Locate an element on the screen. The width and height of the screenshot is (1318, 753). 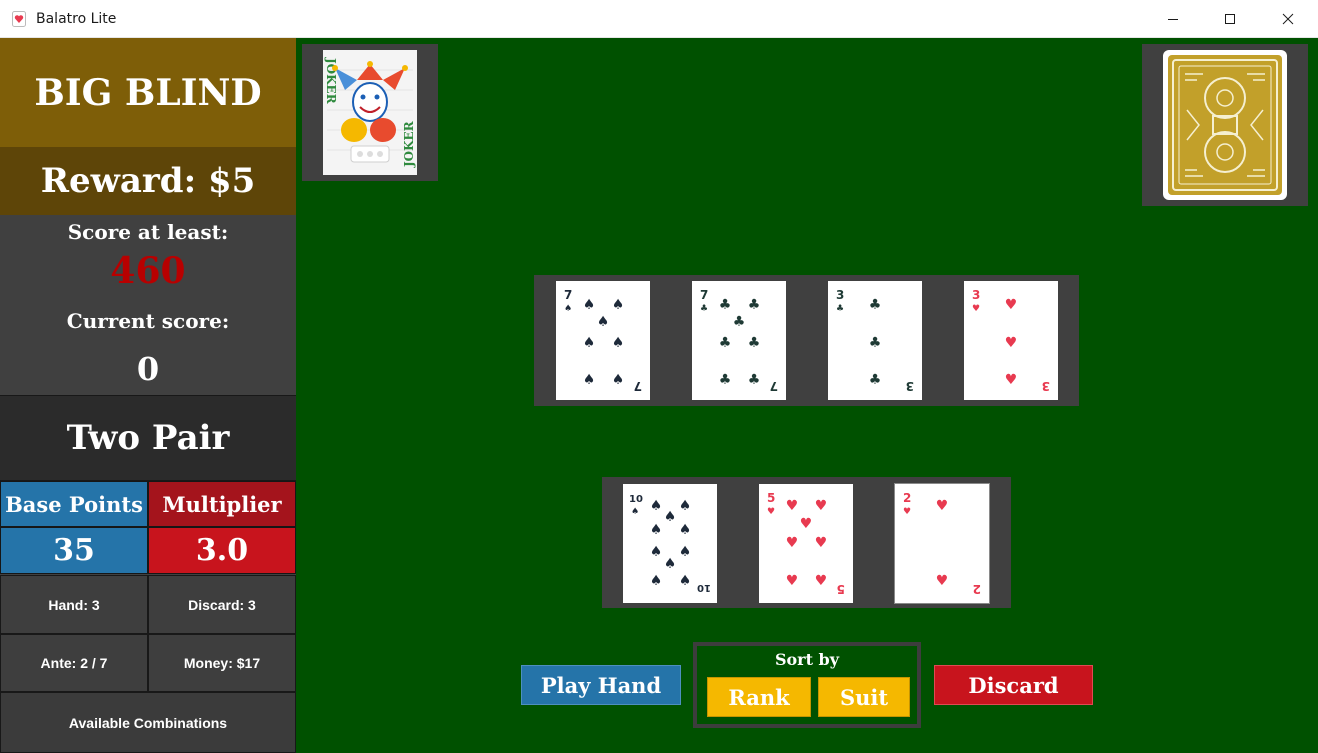
two-of-hearts-icon: 2 ♥ ♥ ♥ 2 is located at coordinates (942, 543).